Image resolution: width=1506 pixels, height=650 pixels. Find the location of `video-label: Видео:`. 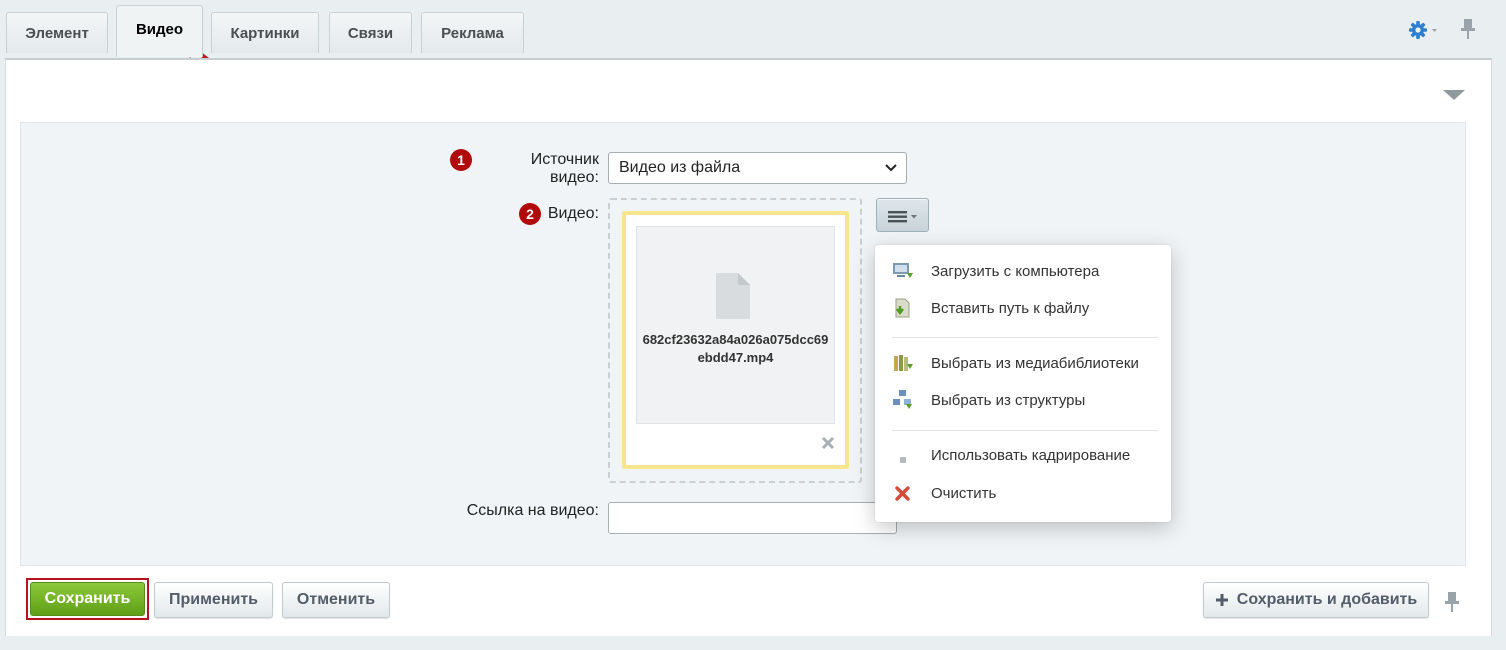

video-label: Видео: is located at coordinates (573, 213).